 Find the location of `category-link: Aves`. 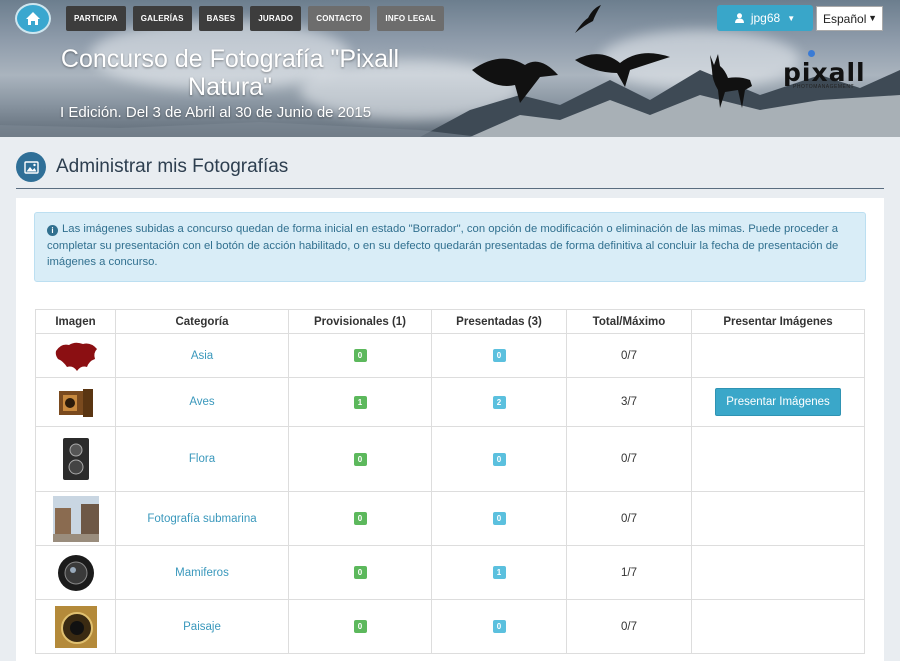

category-link: Aves is located at coordinates (201, 402).